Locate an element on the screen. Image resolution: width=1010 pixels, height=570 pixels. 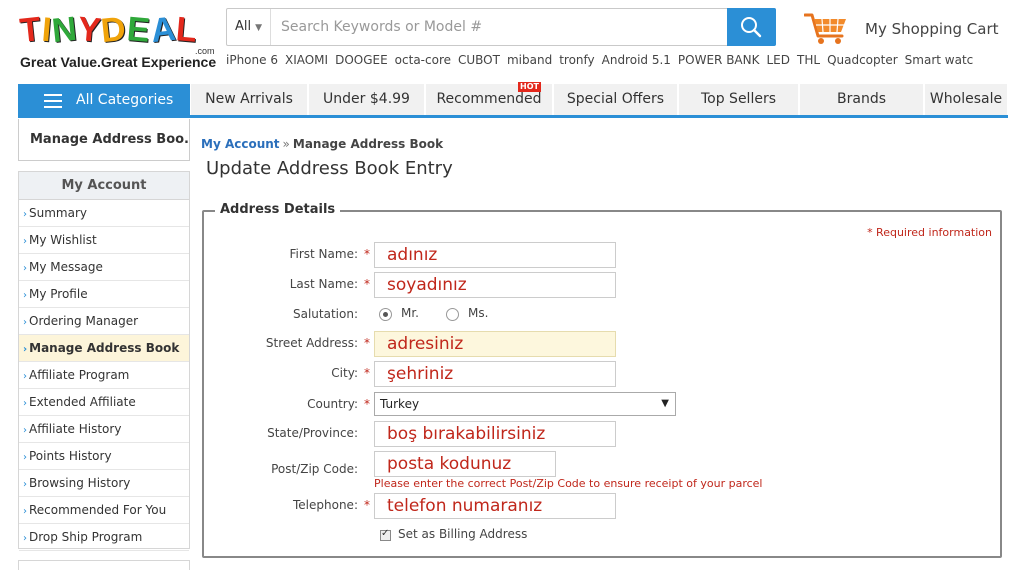
hot-search-link: DOOGEE is located at coordinates (361, 60).